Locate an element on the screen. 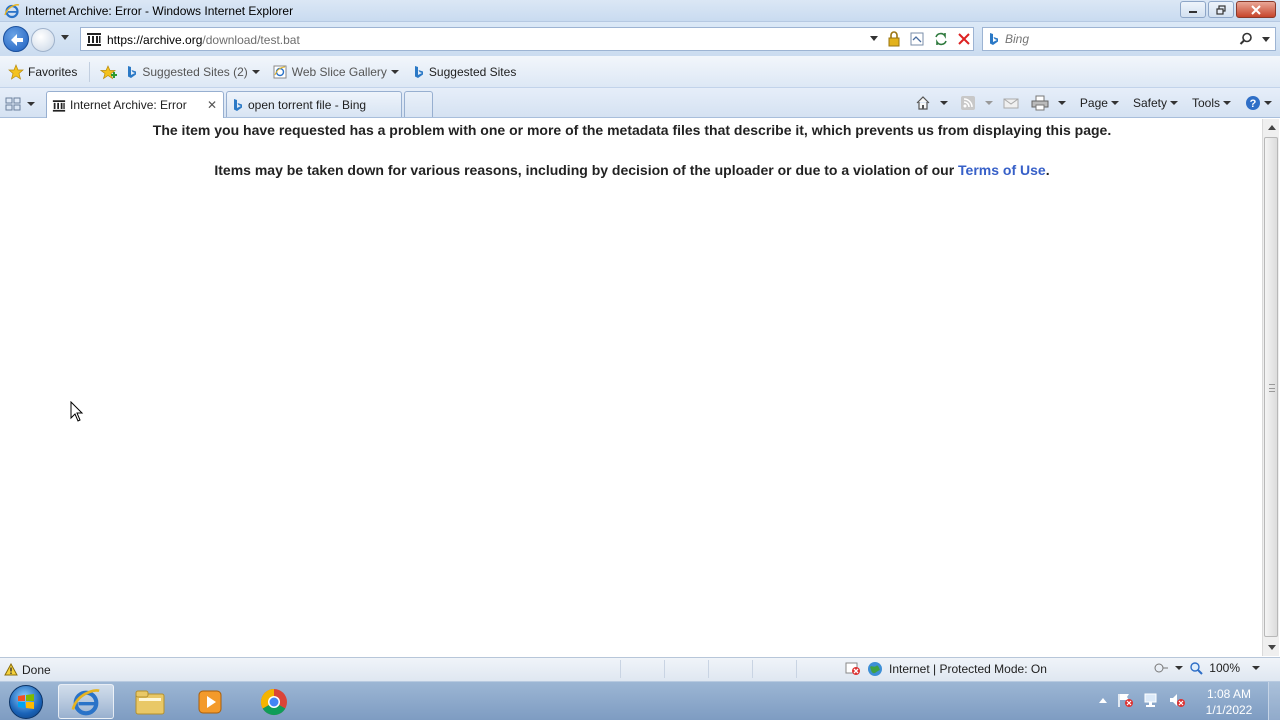 The height and width of the screenshot is (720, 1280). security-zone: Internet | Protected Mode: On is located at coordinates (946, 669).